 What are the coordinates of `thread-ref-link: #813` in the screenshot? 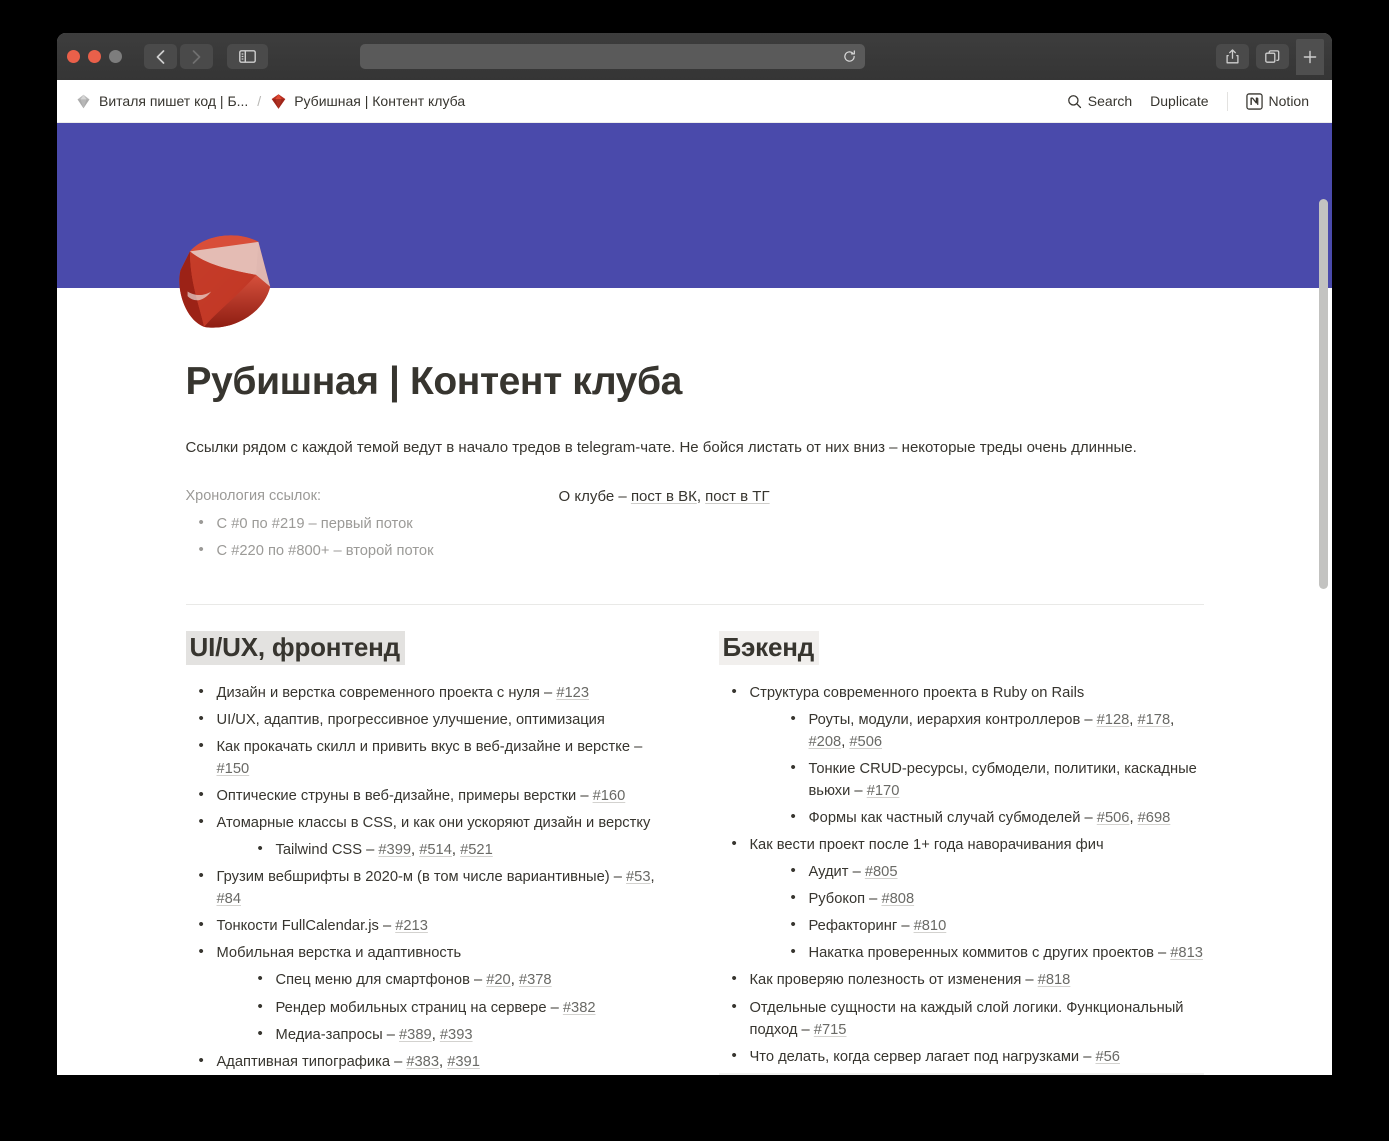 It's located at (1186, 953).